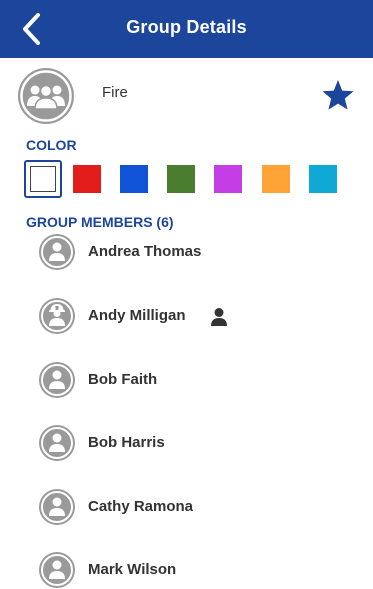  I want to click on member-row: Bob Harris, so click(188, 444).